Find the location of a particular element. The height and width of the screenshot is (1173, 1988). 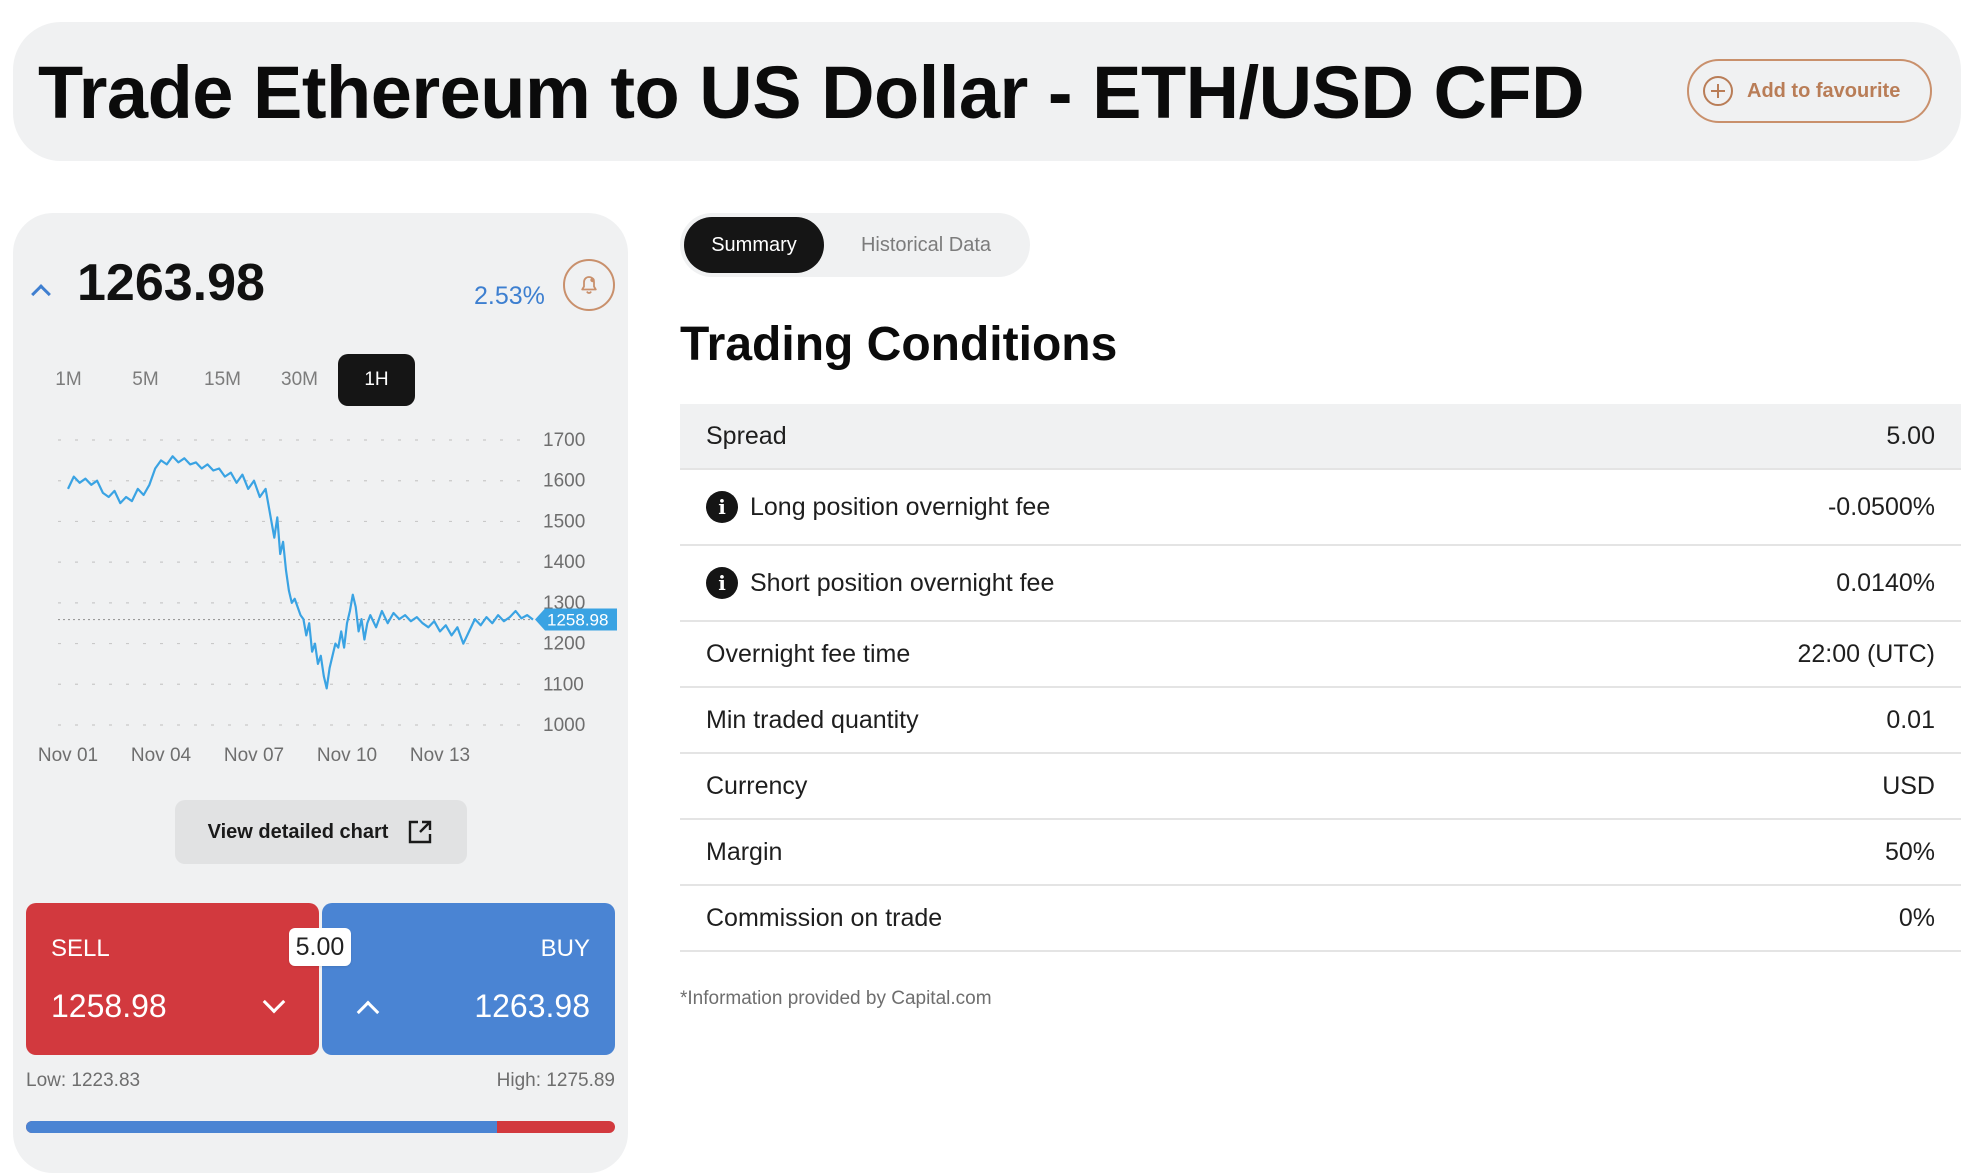

condition-name: Margin is located at coordinates (744, 852).